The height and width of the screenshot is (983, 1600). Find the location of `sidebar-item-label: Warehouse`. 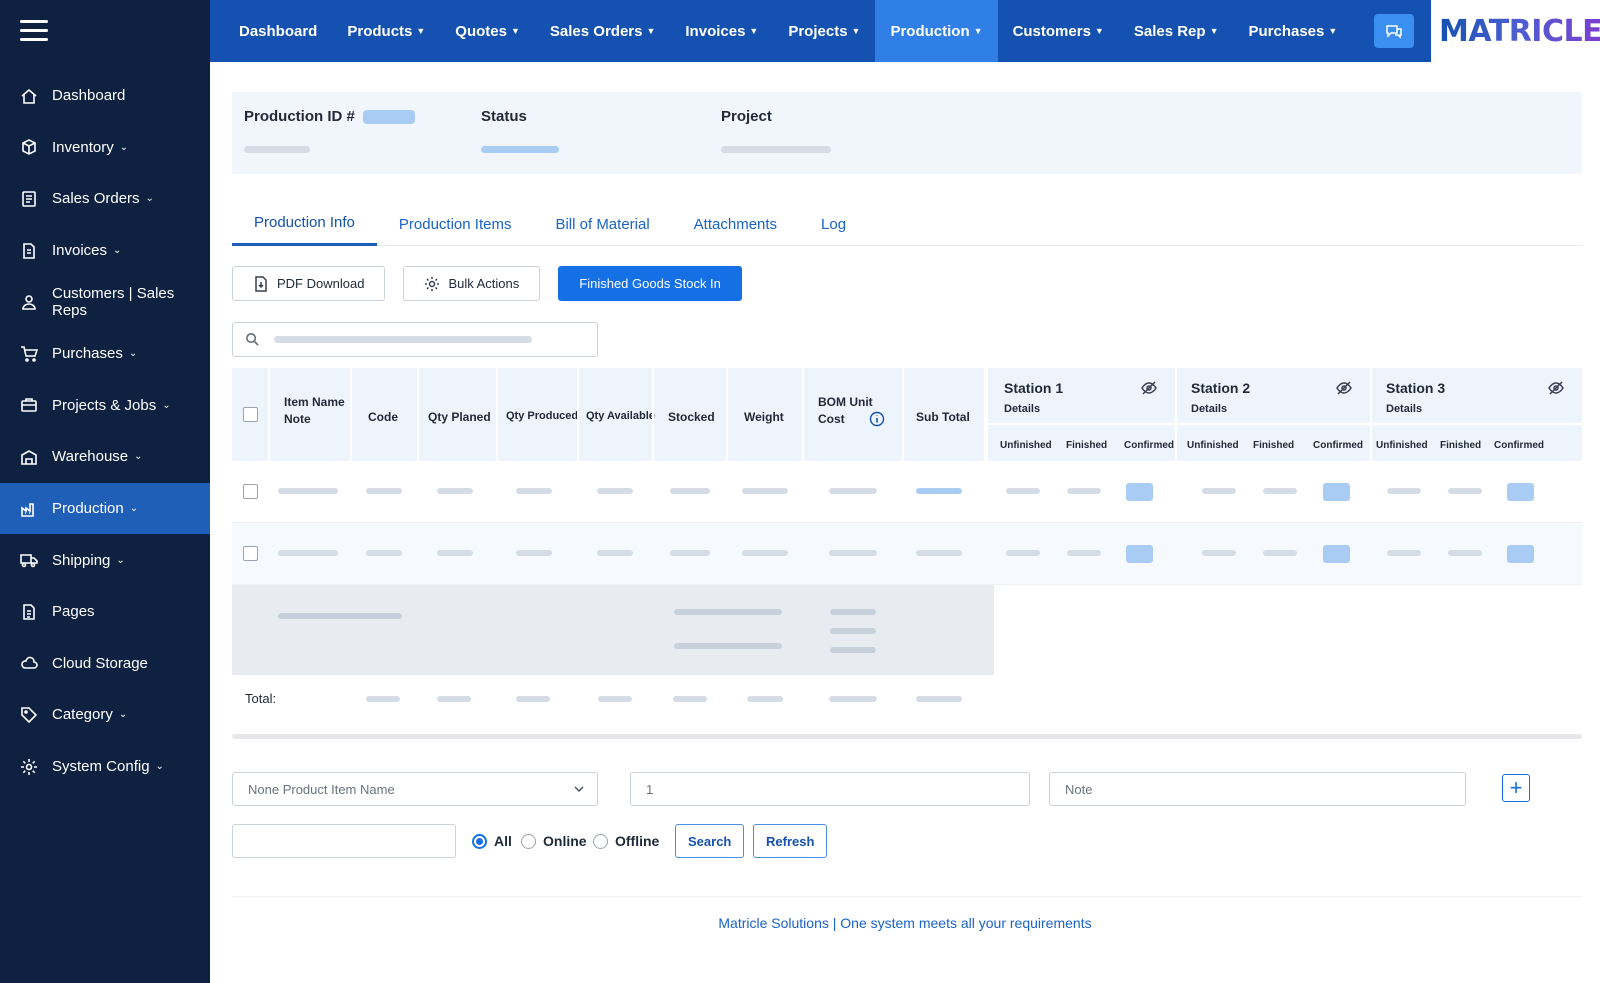

sidebar-item-label: Warehouse is located at coordinates (90, 457).